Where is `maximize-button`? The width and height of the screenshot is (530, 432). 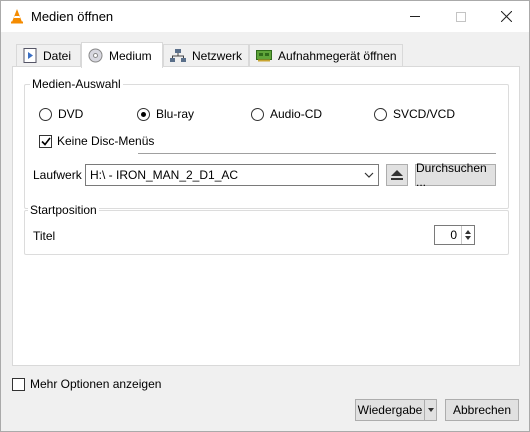 maximize-button is located at coordinates (461, 16).